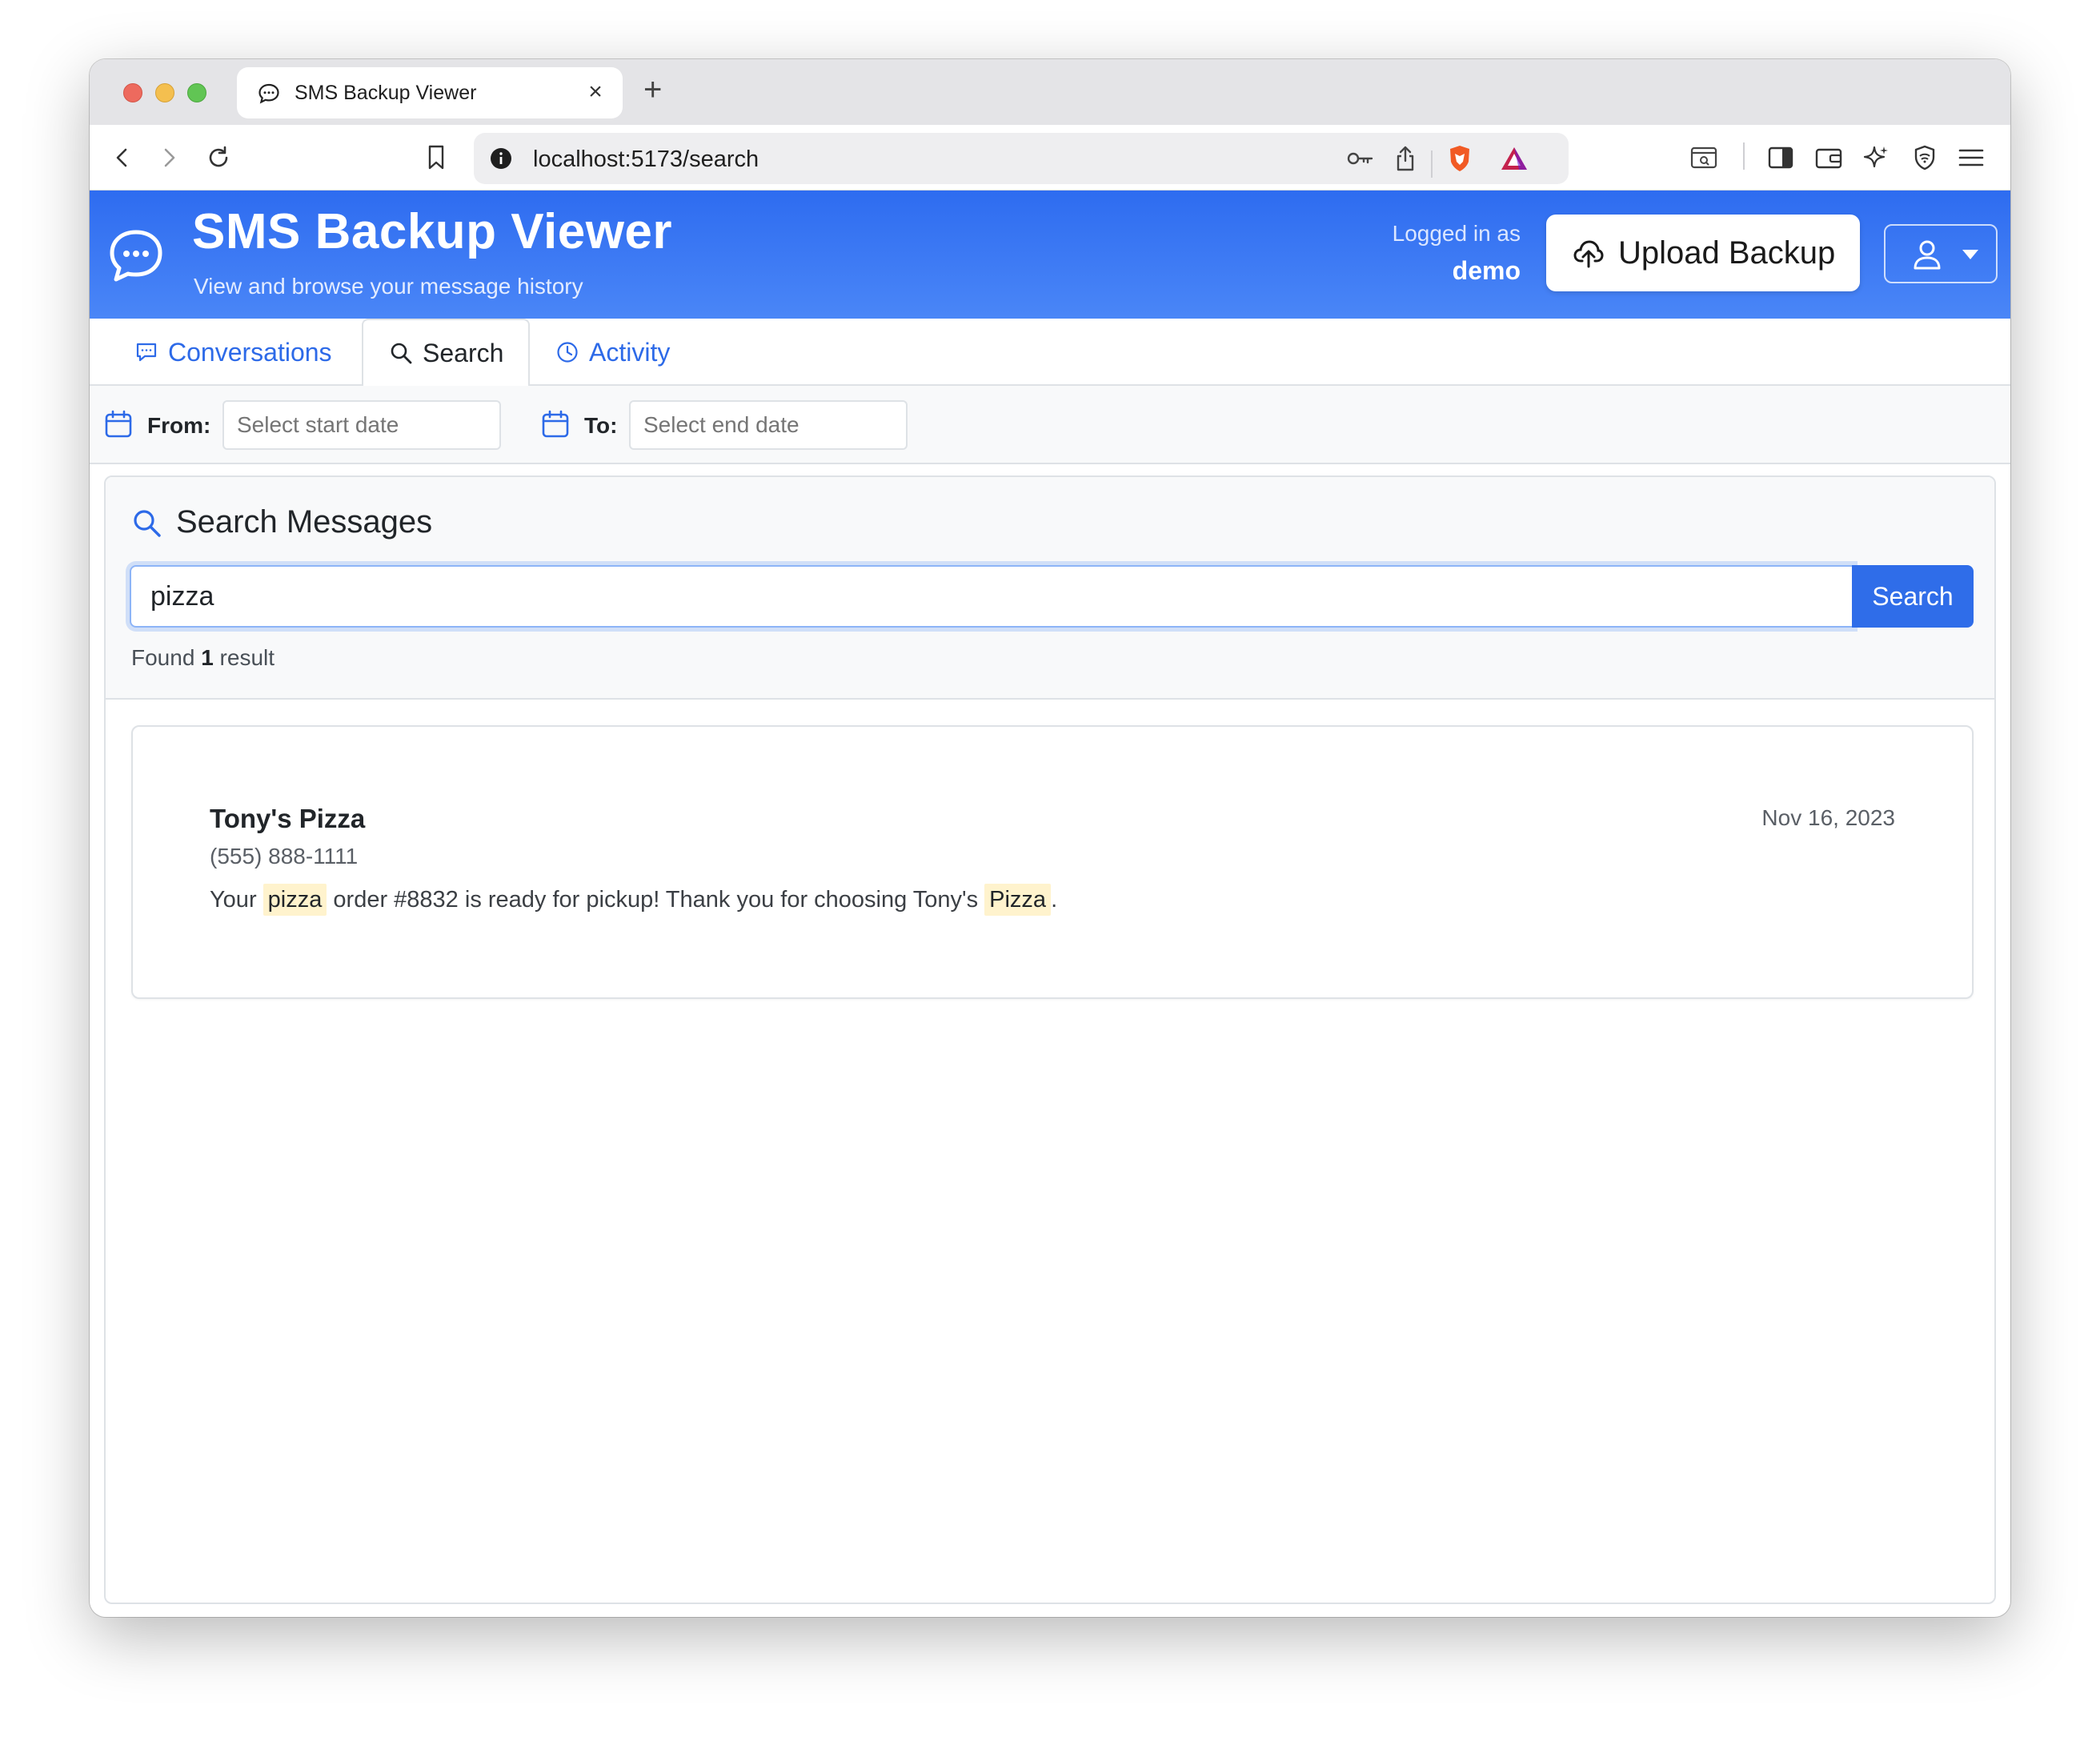 This screenshot has width=2100, height=1737. I want to click on leo-ai-button, so click(1877, 158).